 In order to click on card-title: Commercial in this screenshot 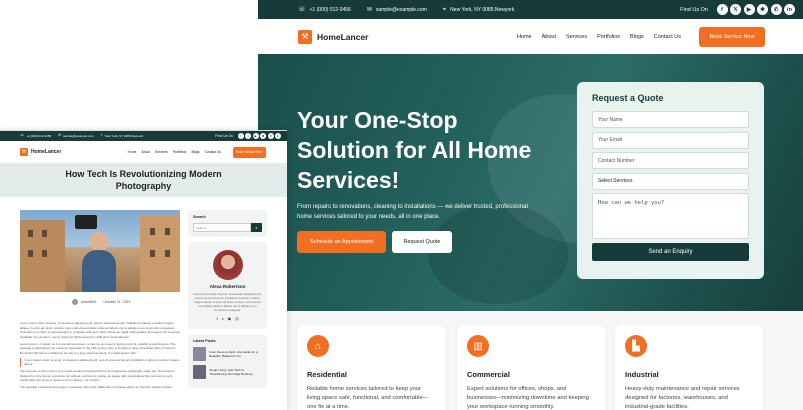, I will do `click(488, 374)`.